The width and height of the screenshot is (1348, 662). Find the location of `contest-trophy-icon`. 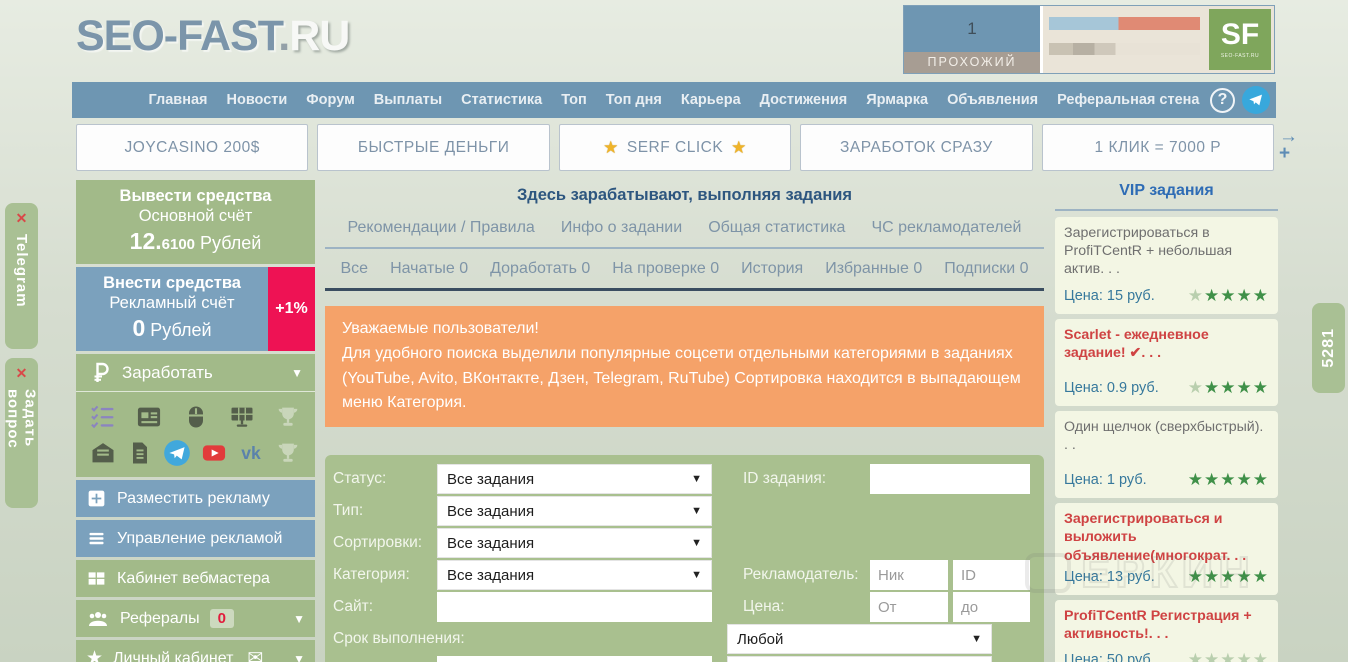

contest-trophy-icon is located at coordinates (288, 417).